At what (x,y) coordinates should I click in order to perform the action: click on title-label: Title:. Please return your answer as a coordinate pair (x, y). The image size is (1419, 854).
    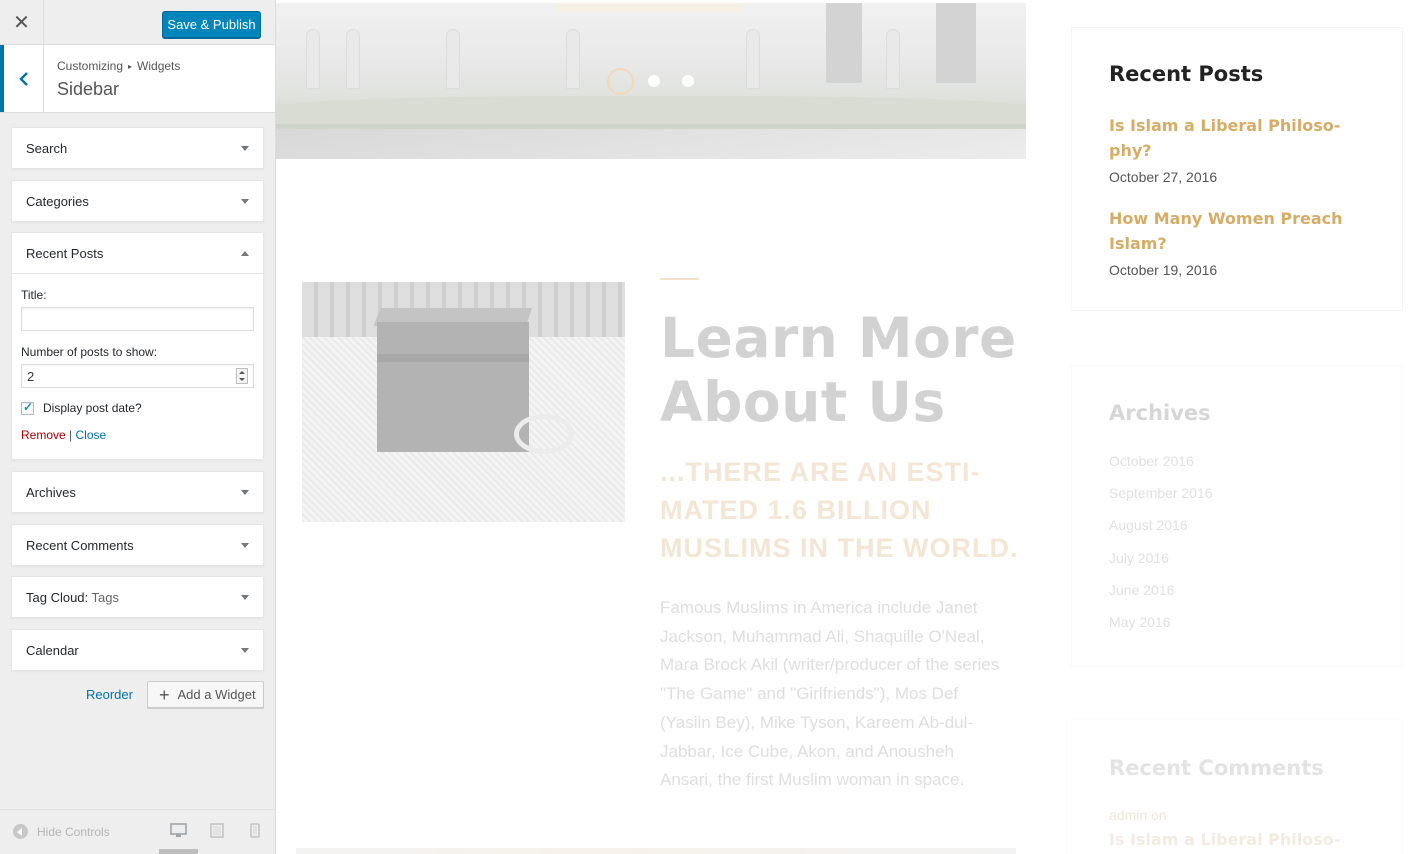
    Looking at the image, I should click on (34, 295).